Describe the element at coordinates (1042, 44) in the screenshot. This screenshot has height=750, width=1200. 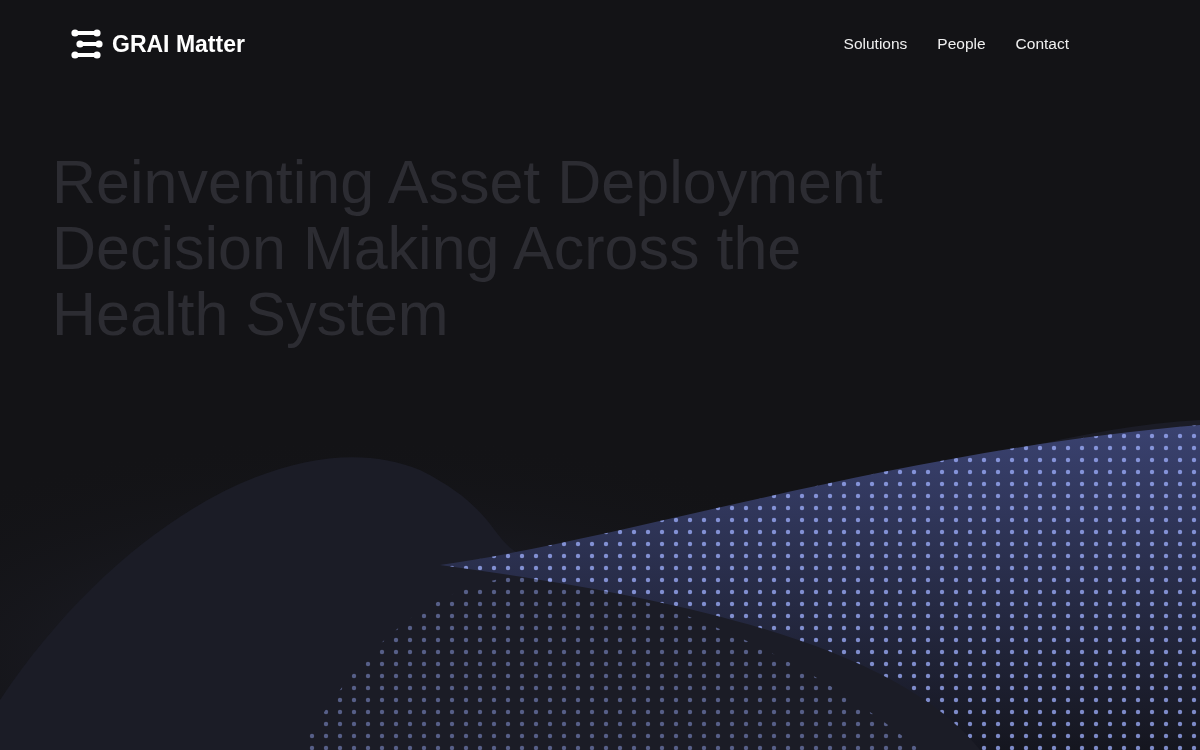
I see `nav-link: Contact` at that location.